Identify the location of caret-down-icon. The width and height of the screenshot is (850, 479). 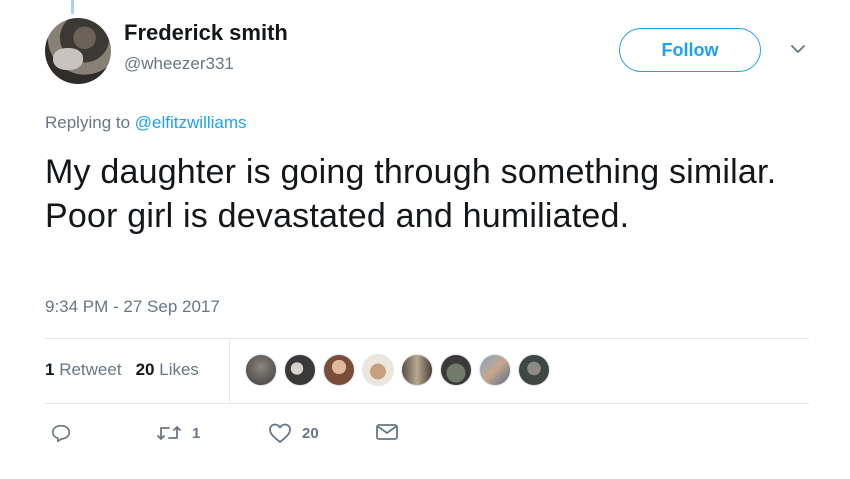
(798, 49).